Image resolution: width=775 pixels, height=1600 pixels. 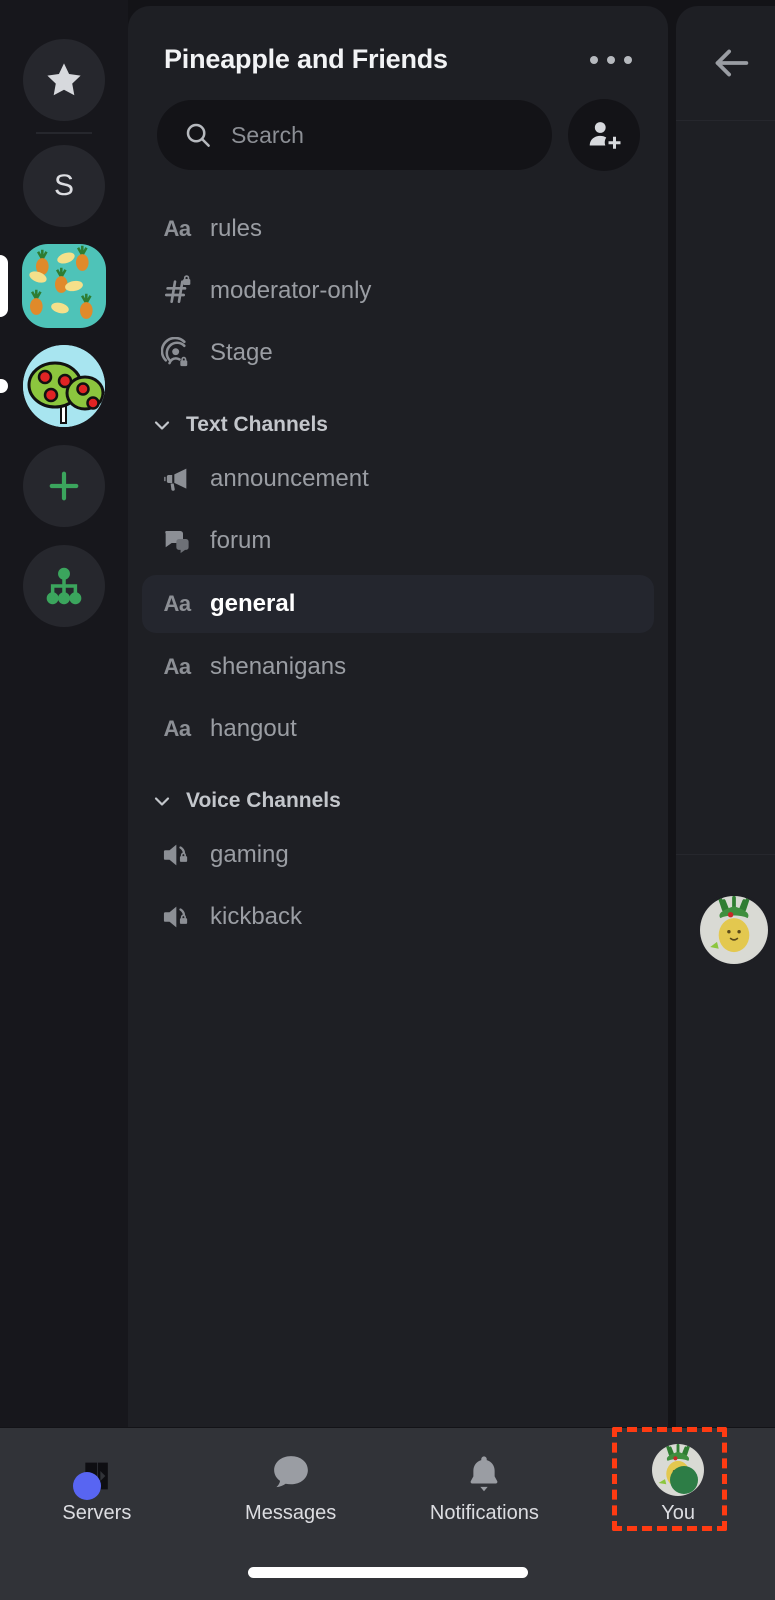 What do you see at coordinates (241, 352) in the screenshot?
I see `channel-label: Stage` at bounding box center [241, 352].